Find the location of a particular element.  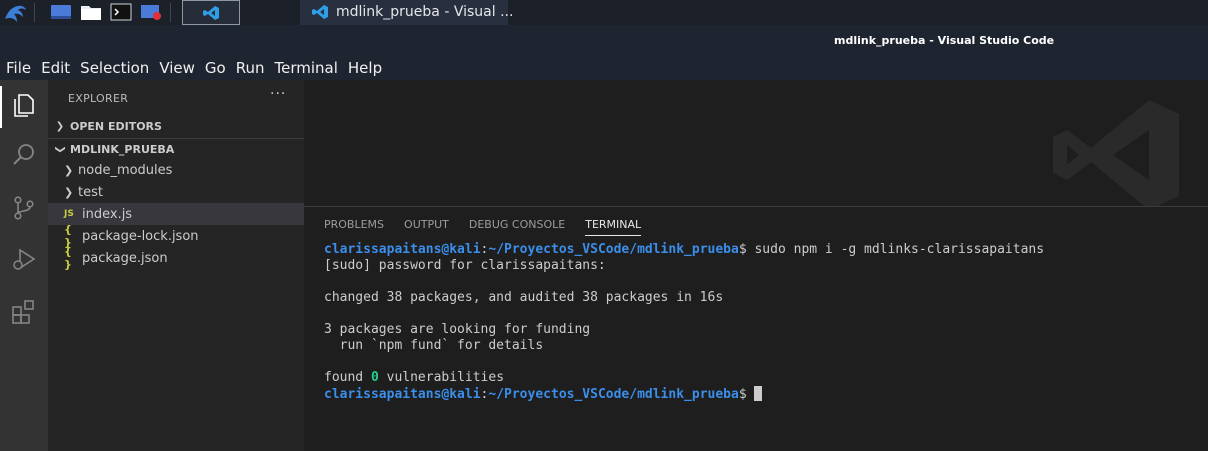

tree-item-label: node_modules is located at coordinates (125, 170).